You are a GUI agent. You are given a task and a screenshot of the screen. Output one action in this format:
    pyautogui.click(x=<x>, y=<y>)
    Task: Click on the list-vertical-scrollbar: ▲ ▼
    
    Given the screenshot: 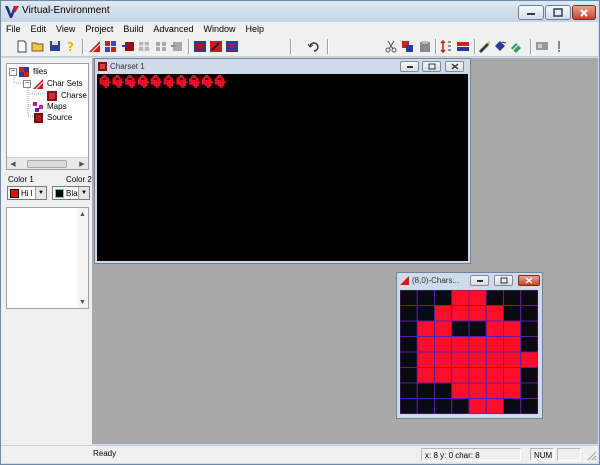 What is the action you would take?
    pyautogui.click(x=82, y=258)
    